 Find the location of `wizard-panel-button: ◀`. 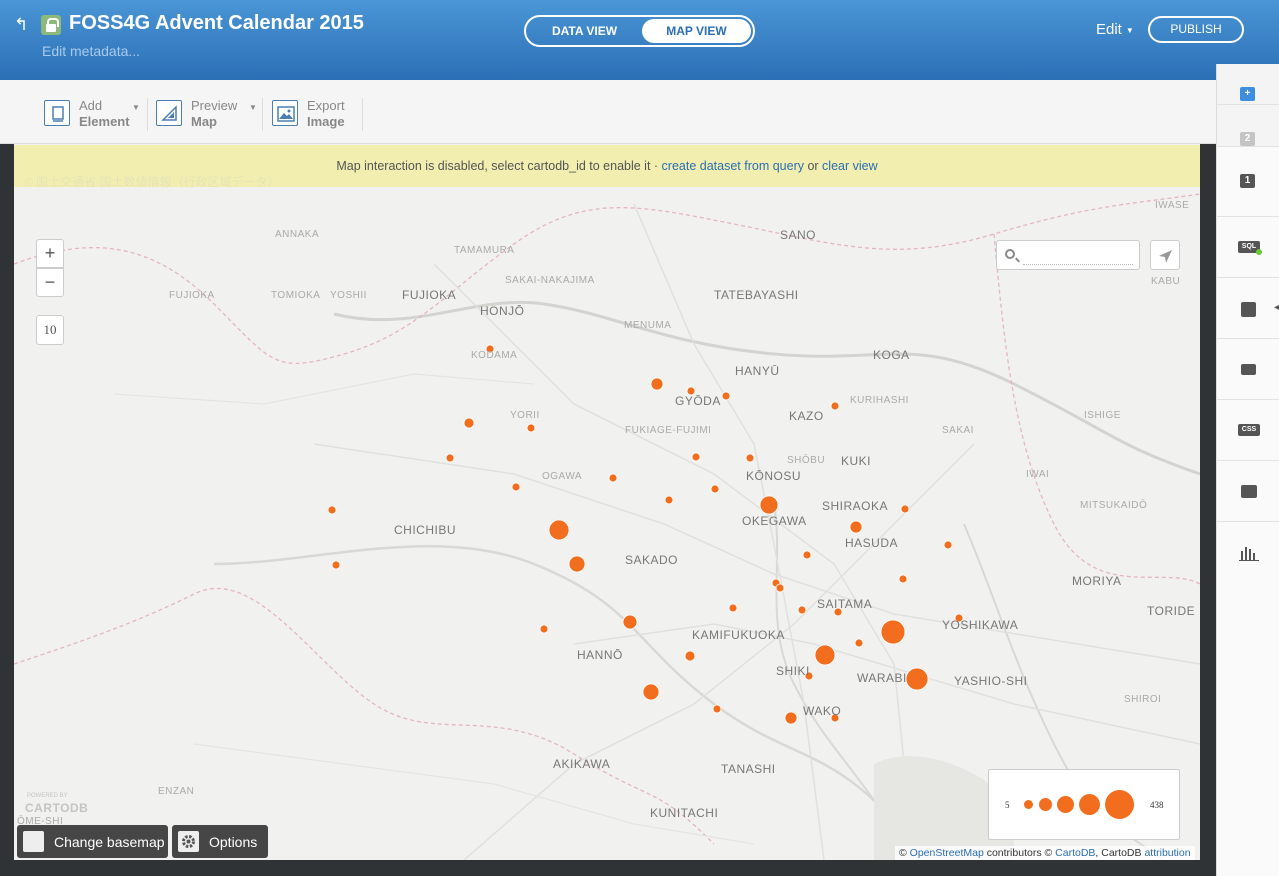

wizard-panel-button: ◀ is located at coordinates (1248, 308).